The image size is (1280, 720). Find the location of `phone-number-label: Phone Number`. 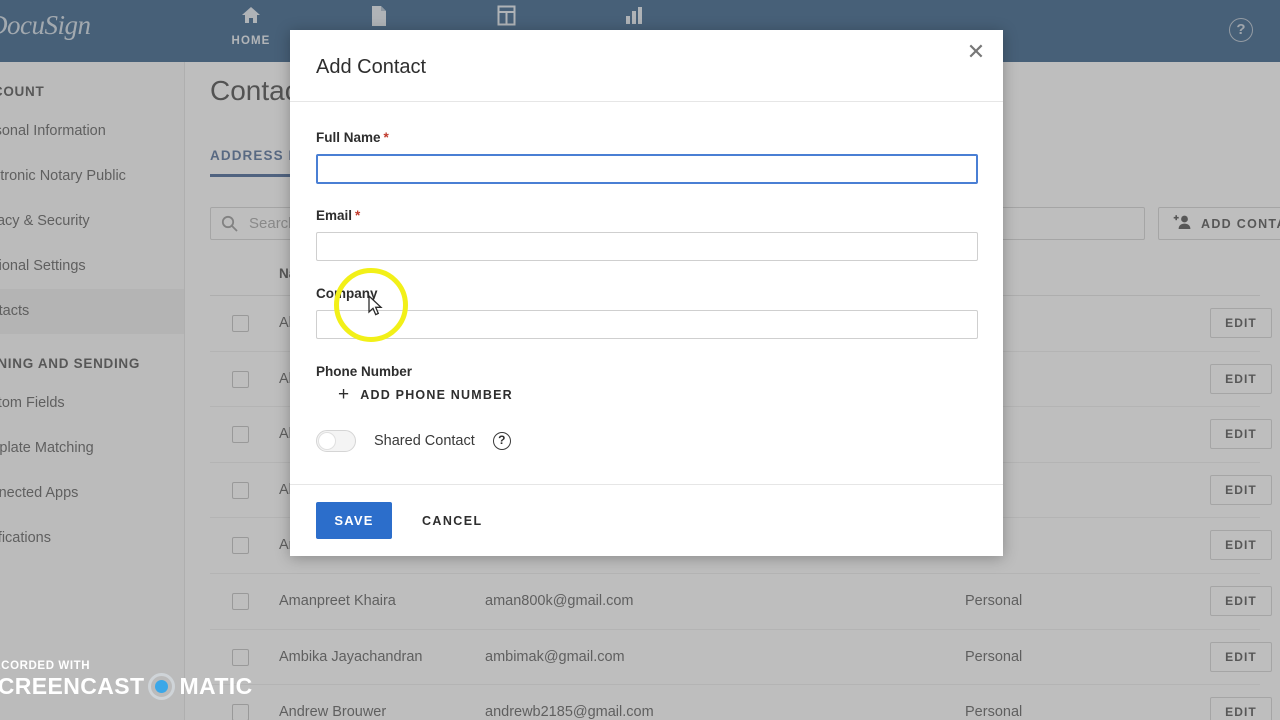

phone-number-label: Phone Number is located at coordinates (364, 371).